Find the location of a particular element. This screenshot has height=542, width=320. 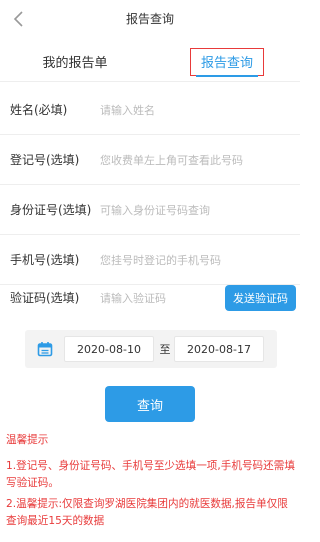

tab-bar: 我的报告单 报告查询 is located at coordinates (150, 61).